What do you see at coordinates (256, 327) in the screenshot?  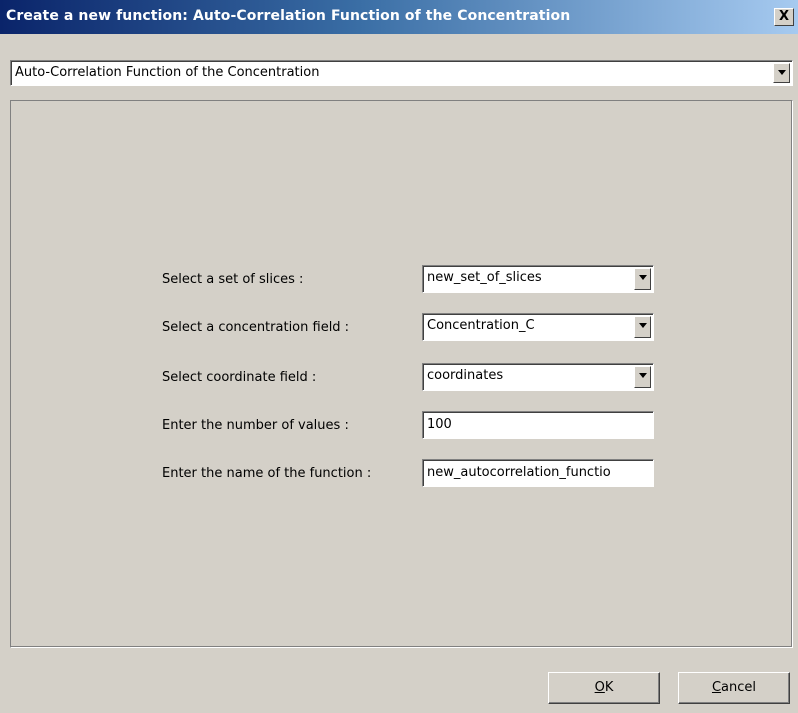 I see `concentration-label: Select a concentration field :` at bounding box center [256, 327].